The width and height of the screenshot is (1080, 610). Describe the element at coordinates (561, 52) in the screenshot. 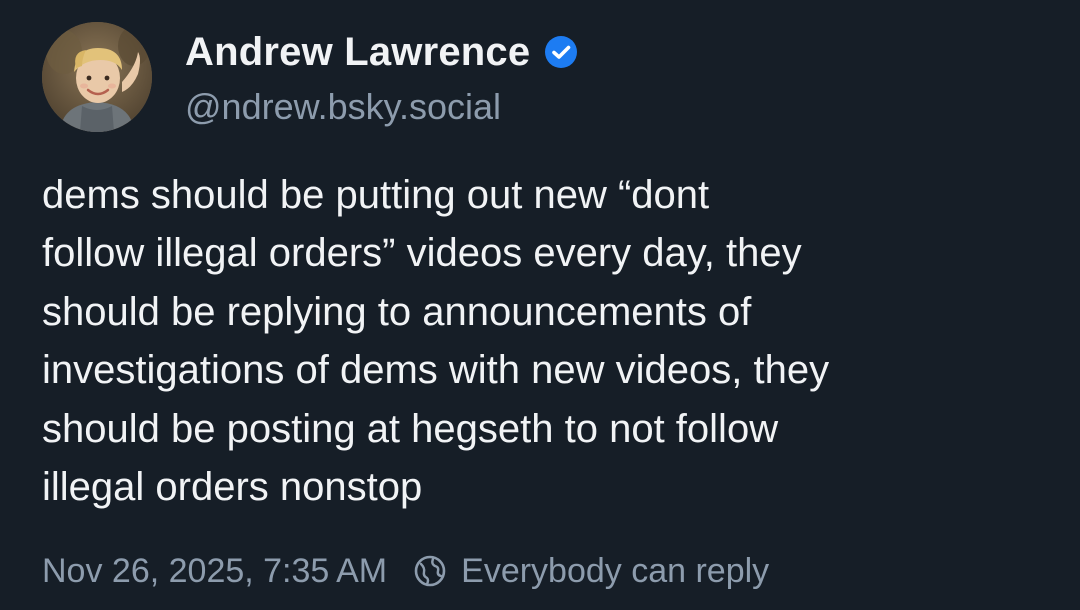

I see `verified-check-icon` at that location.